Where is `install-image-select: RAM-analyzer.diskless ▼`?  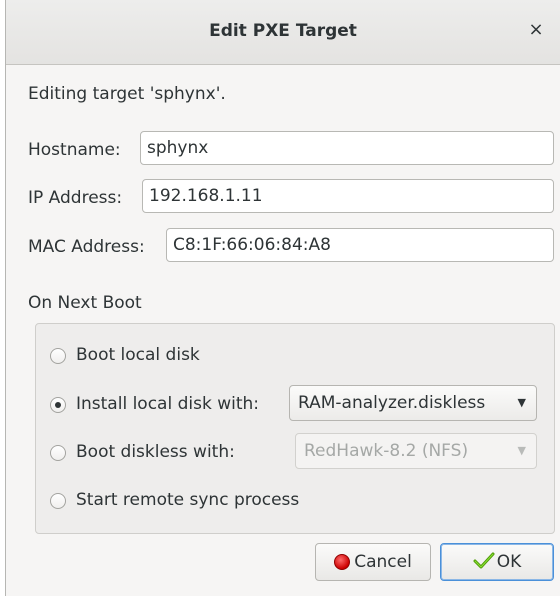
install-image-select: RAM-analyzer.diskless ▼ is located at coordinates (413, 403).